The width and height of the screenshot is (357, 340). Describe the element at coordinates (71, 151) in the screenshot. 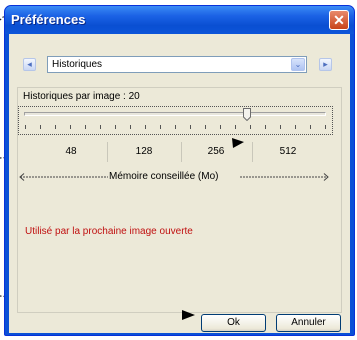

I see `memory-option-48: 48` at that location.